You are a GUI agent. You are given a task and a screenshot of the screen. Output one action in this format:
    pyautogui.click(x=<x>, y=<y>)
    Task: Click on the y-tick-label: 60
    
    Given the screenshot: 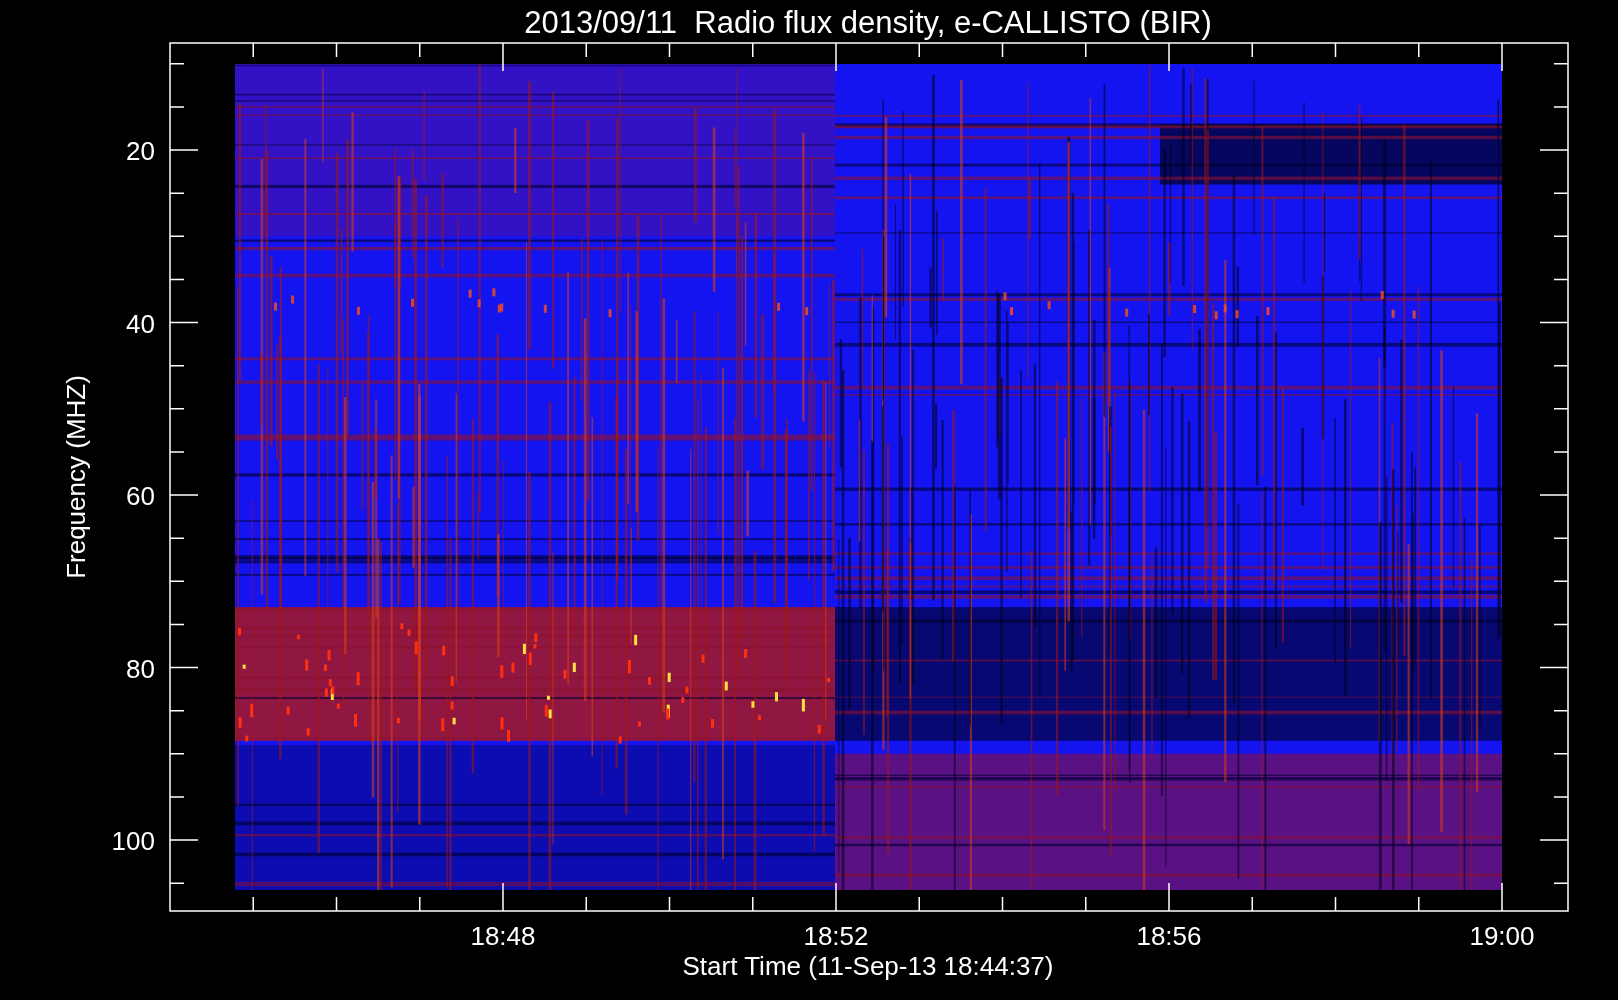 What is the action you would take?
    pyautogui.click(x=140, y=496)
    